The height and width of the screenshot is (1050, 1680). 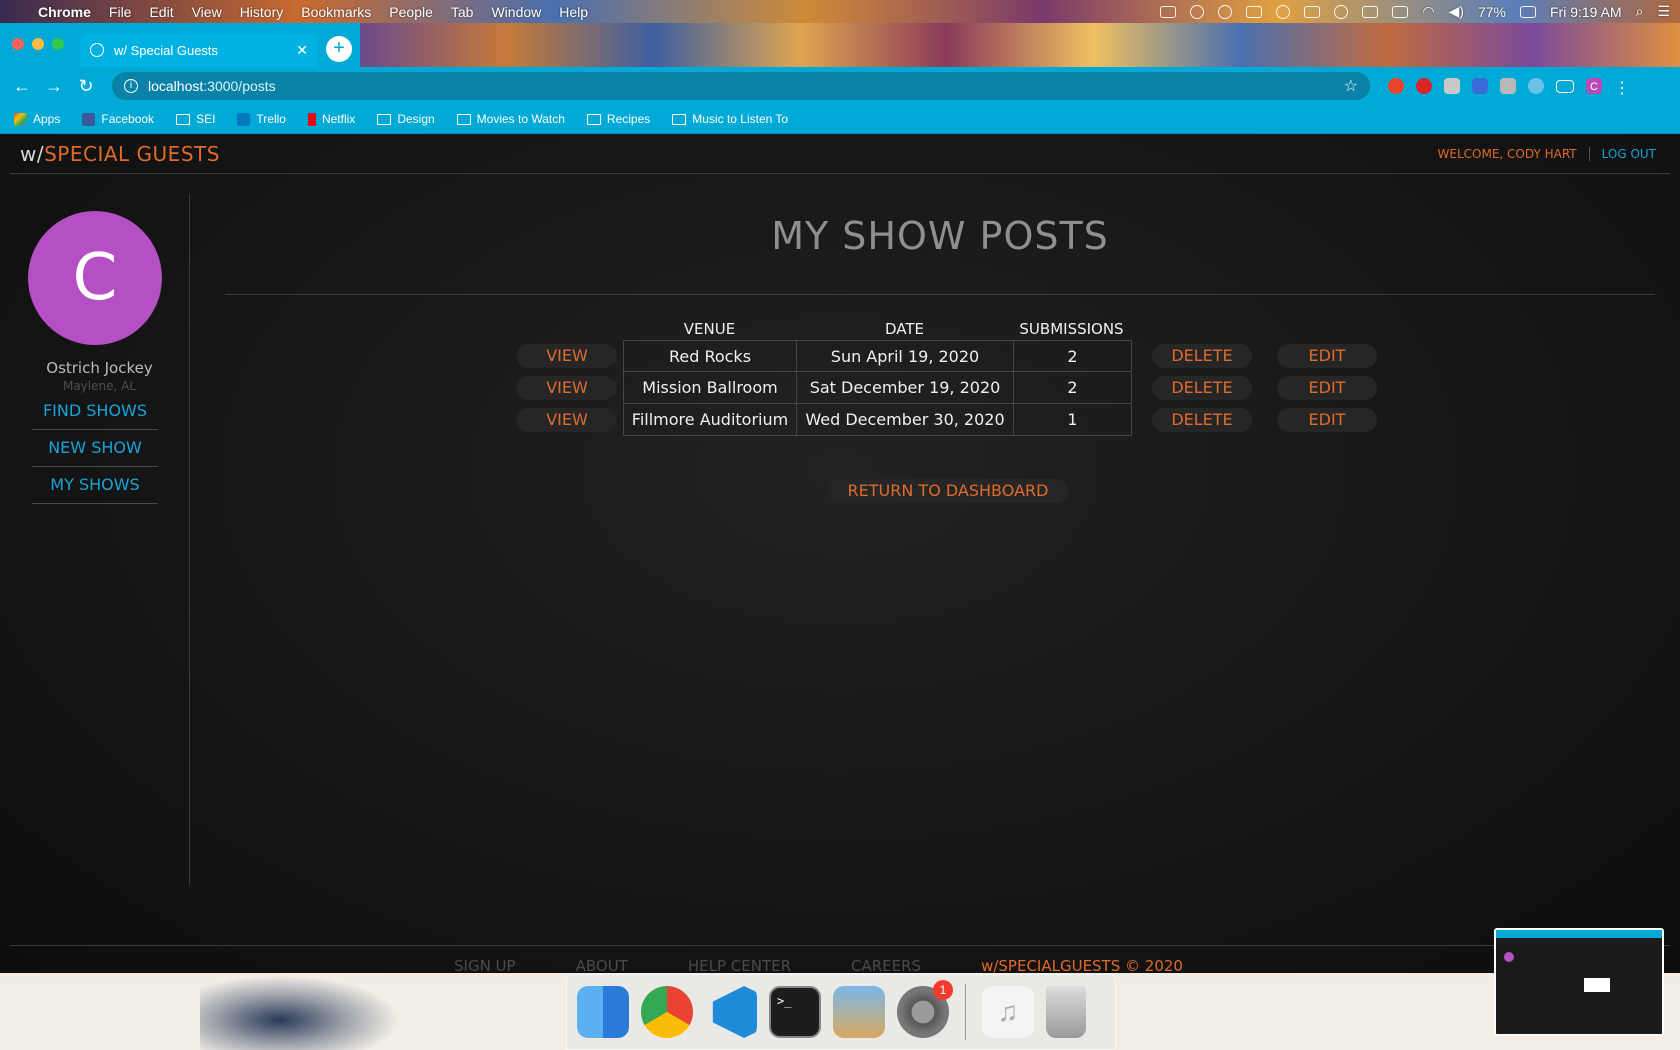 What do you see at coordinates (1640, 11) in the screenshot?
I see `spotlight-search-icon: ⌕` at bounding box center [1640, 11].